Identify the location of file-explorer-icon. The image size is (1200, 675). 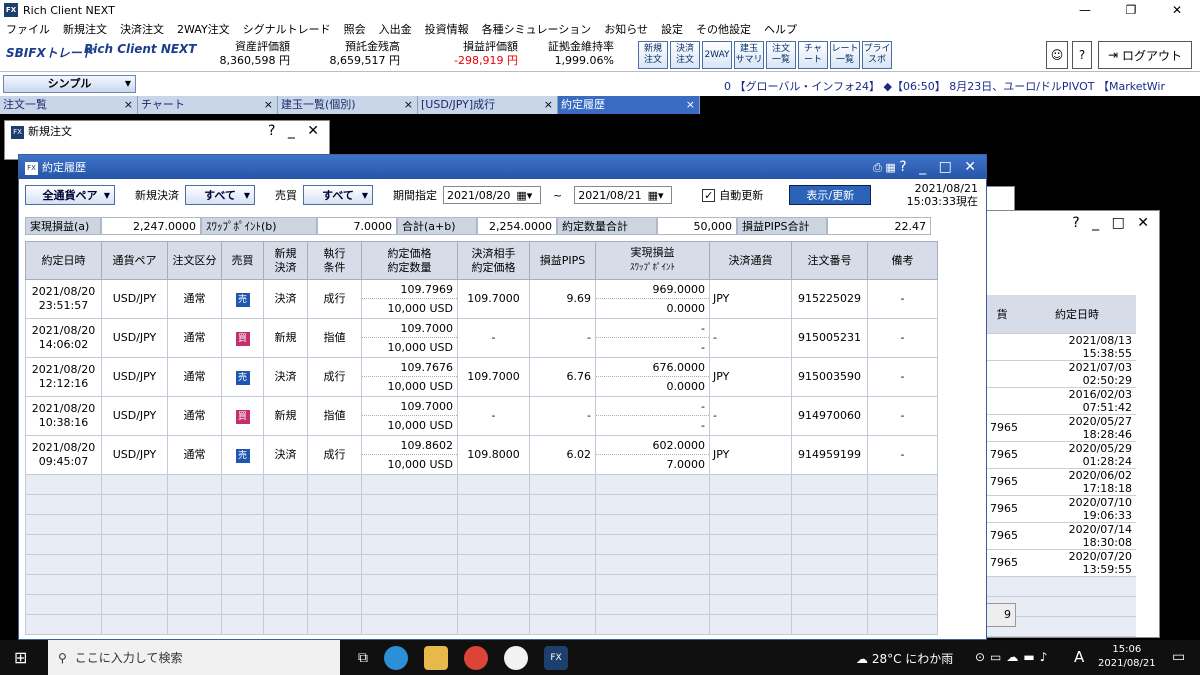
(436, 657).